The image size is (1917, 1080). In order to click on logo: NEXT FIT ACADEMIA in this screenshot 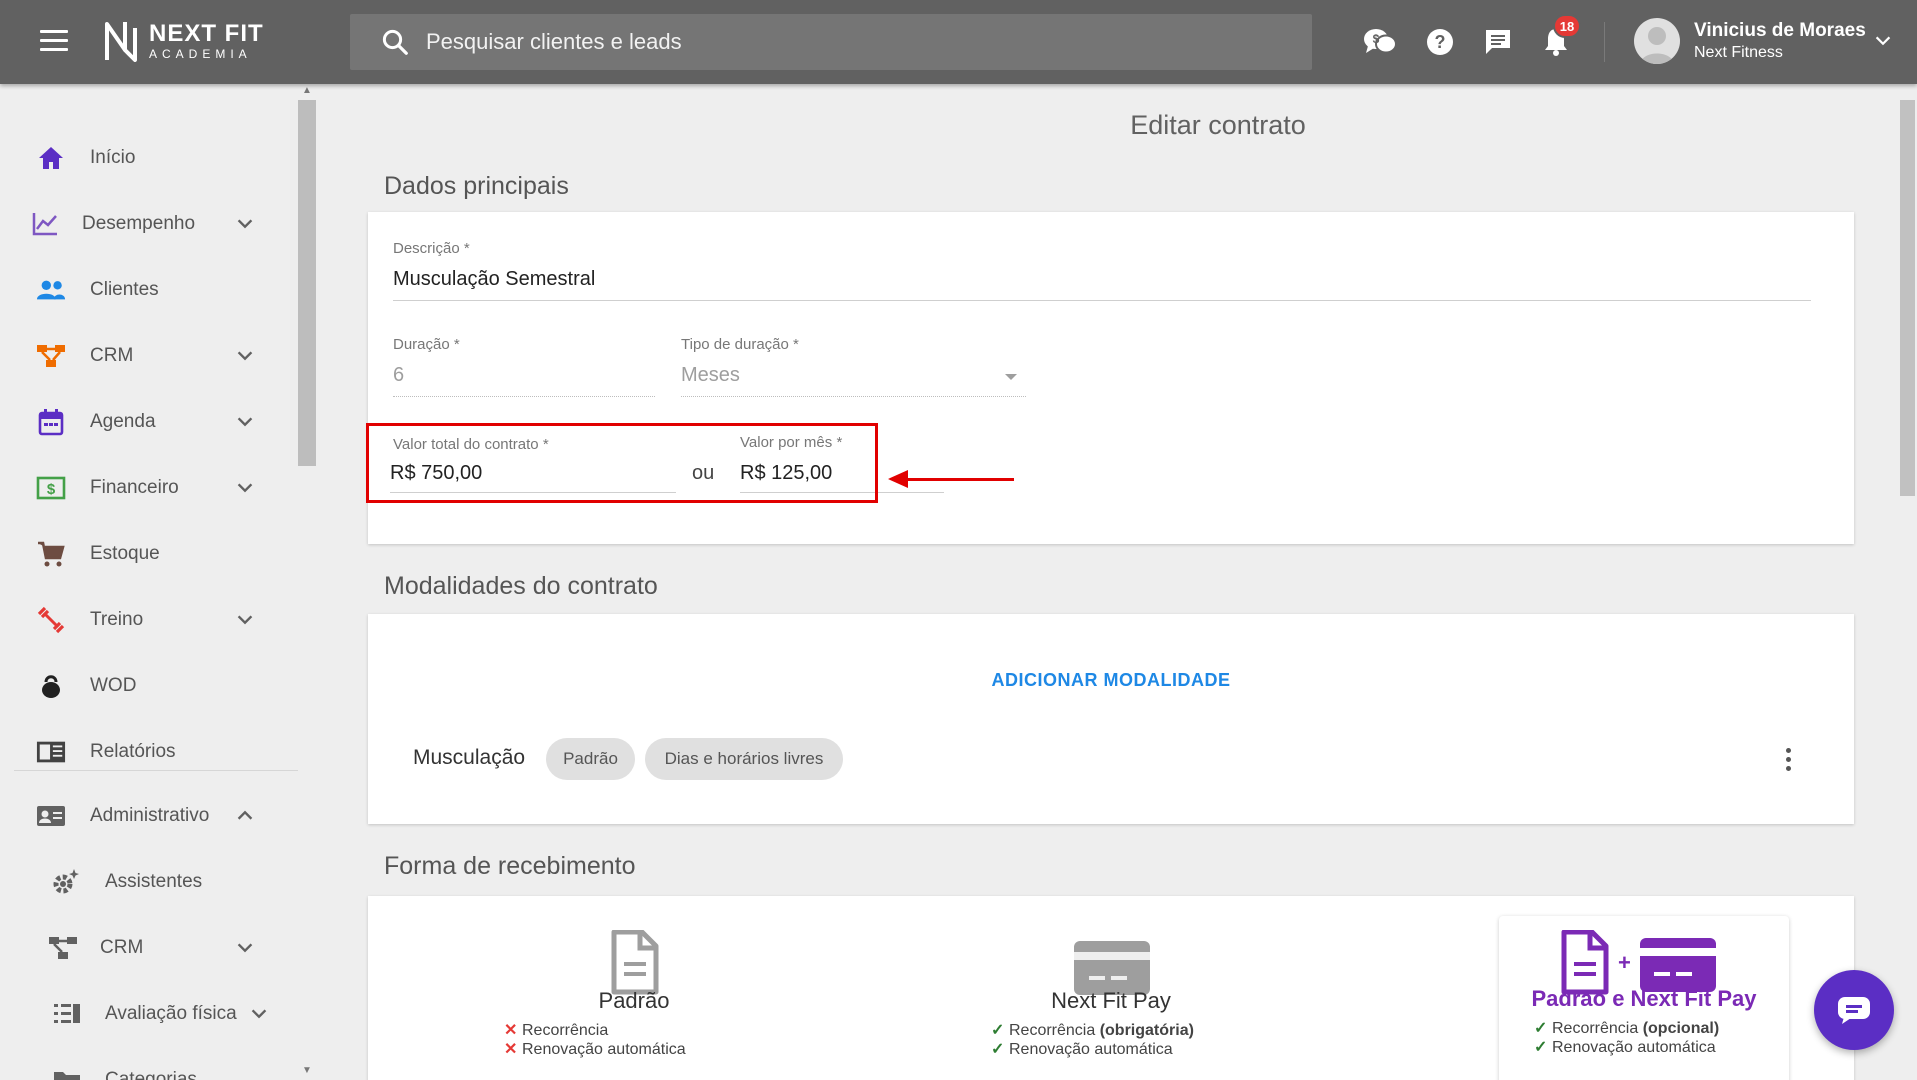, I will do `click(183, 41)`.